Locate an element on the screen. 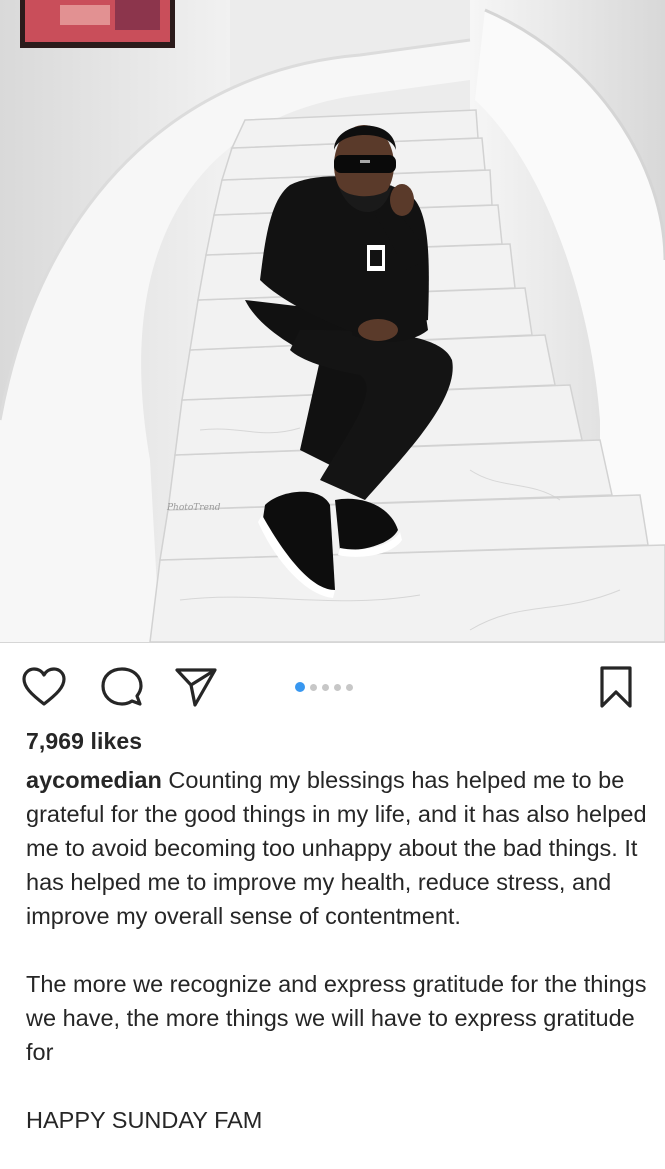  comment-bubble-icon is located at coordinates (122, 686).